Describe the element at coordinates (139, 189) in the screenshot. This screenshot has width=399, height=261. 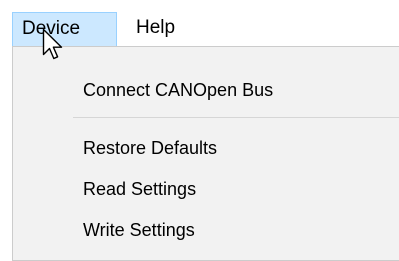
I see `menu-item-read-settings: Read Settings` at that location.